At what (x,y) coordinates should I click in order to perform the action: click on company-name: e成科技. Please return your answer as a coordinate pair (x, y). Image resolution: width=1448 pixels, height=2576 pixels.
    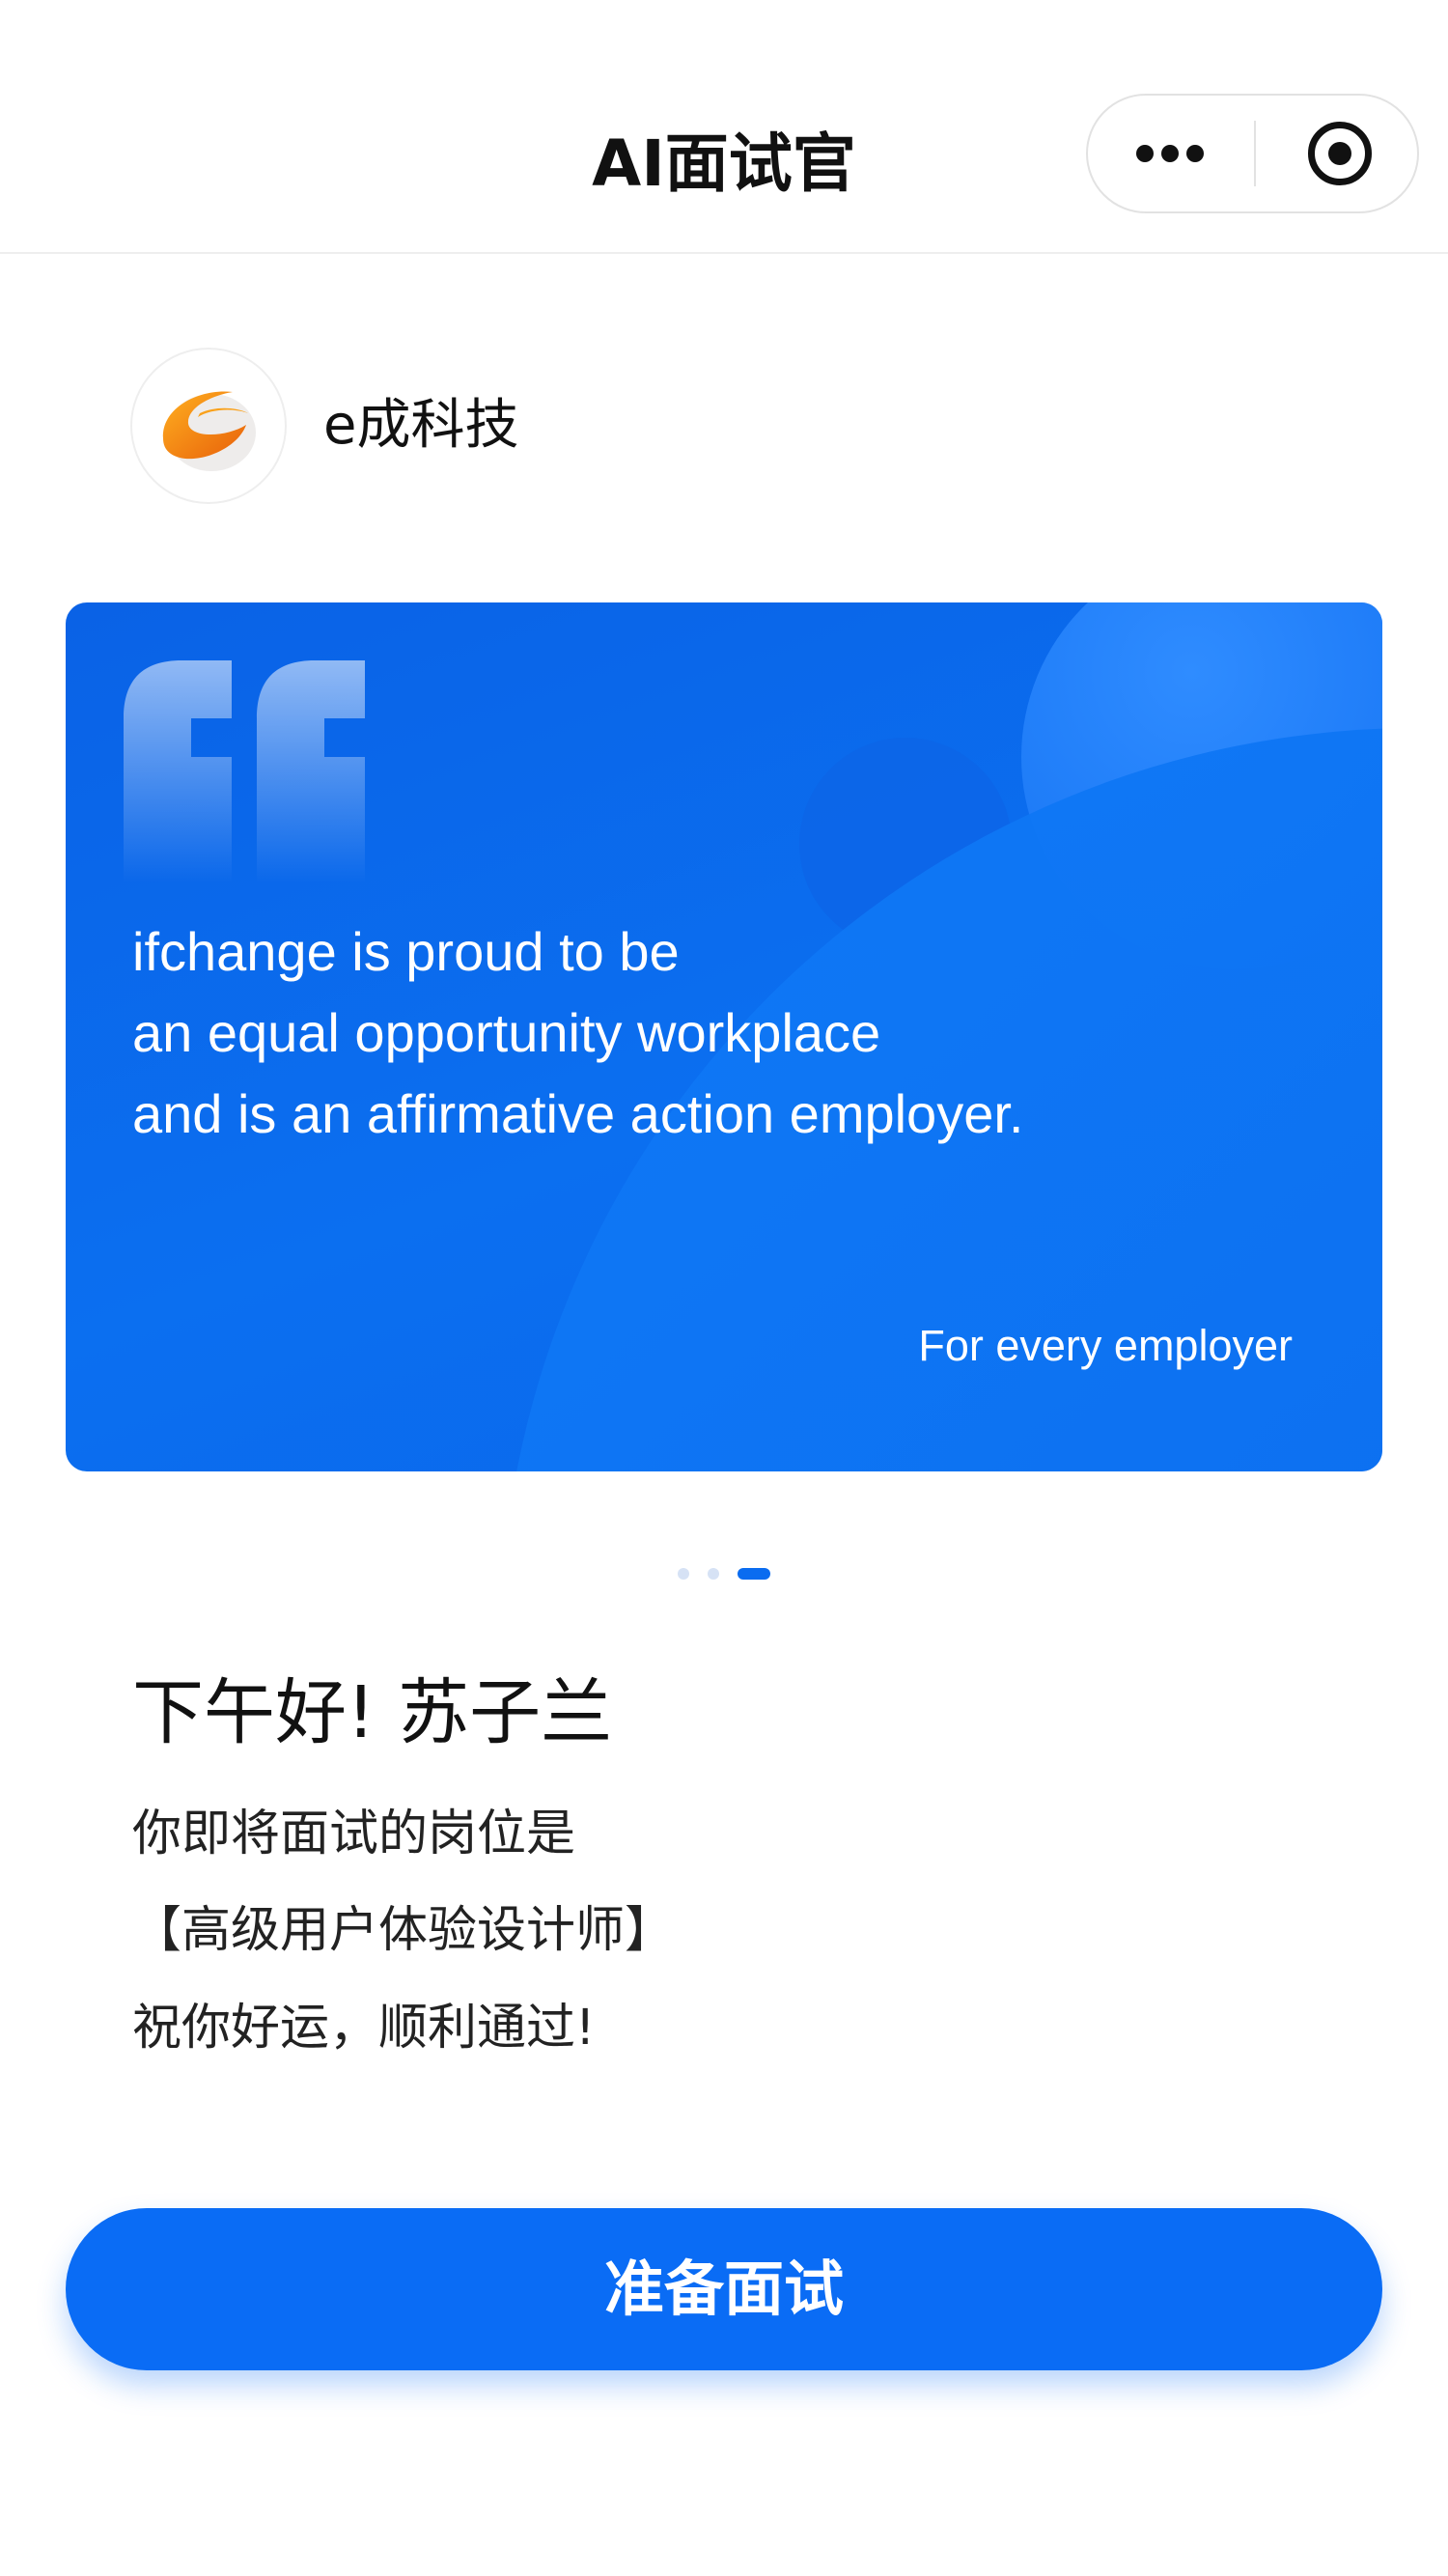
    Looking at the image, I should click on (421, 426).